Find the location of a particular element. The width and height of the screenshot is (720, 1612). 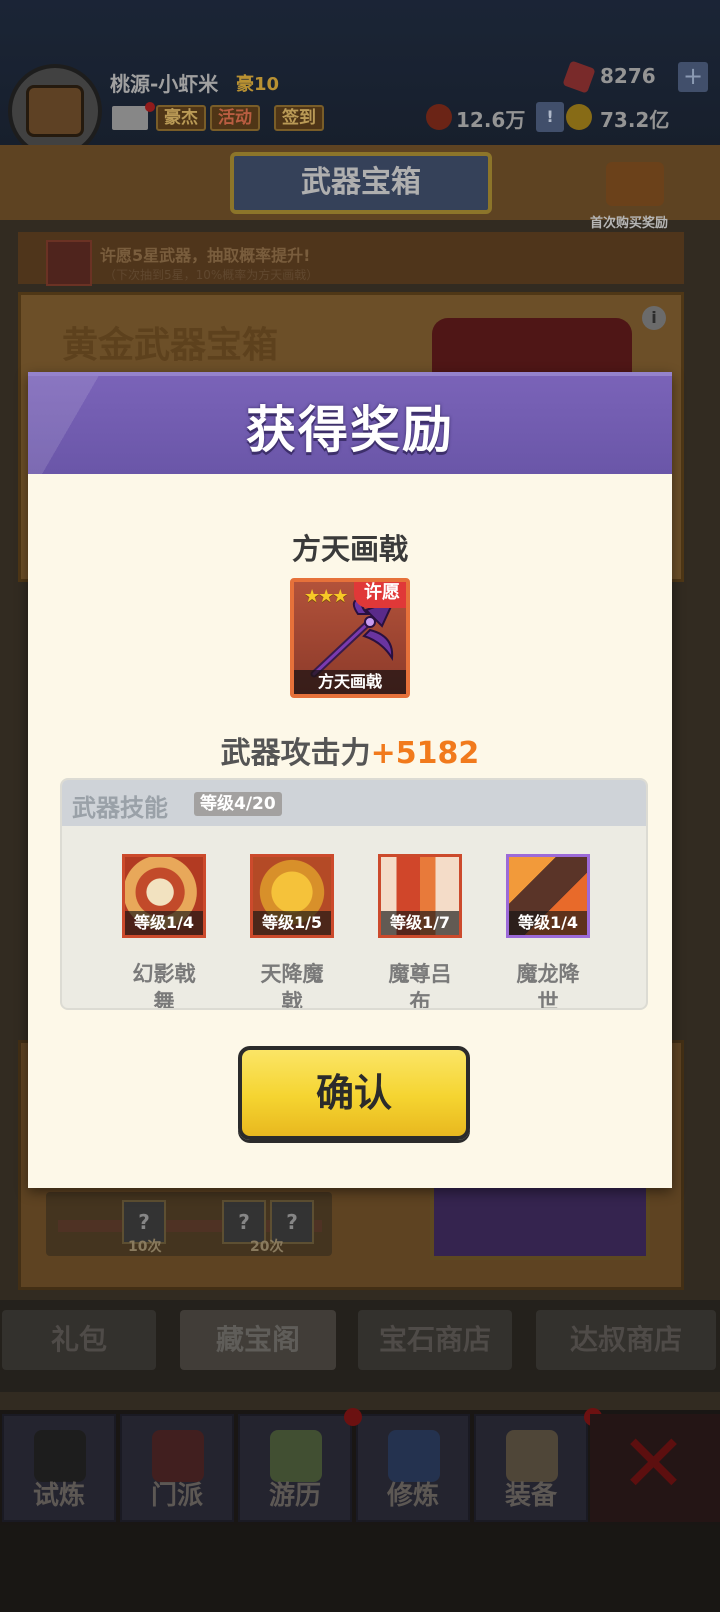

skill-name: 天降魔戟 is located at coordinates (292, 986).